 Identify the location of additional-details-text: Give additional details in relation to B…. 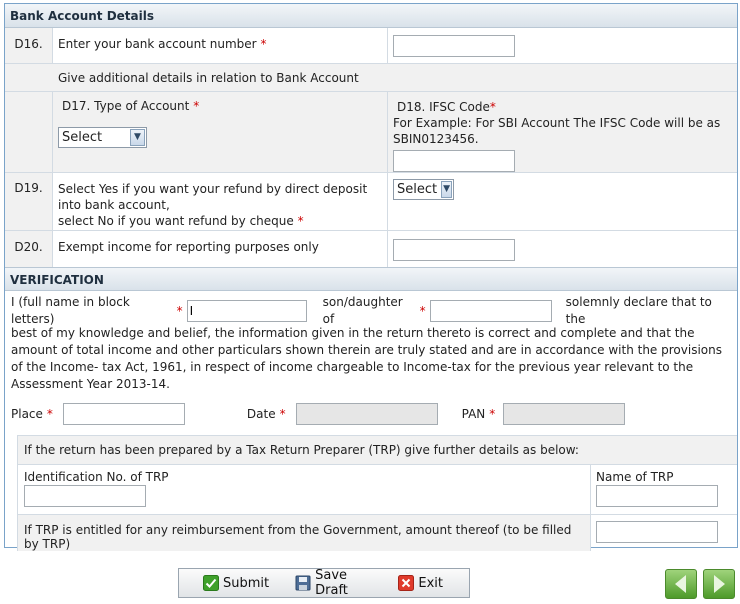
(395, 77).